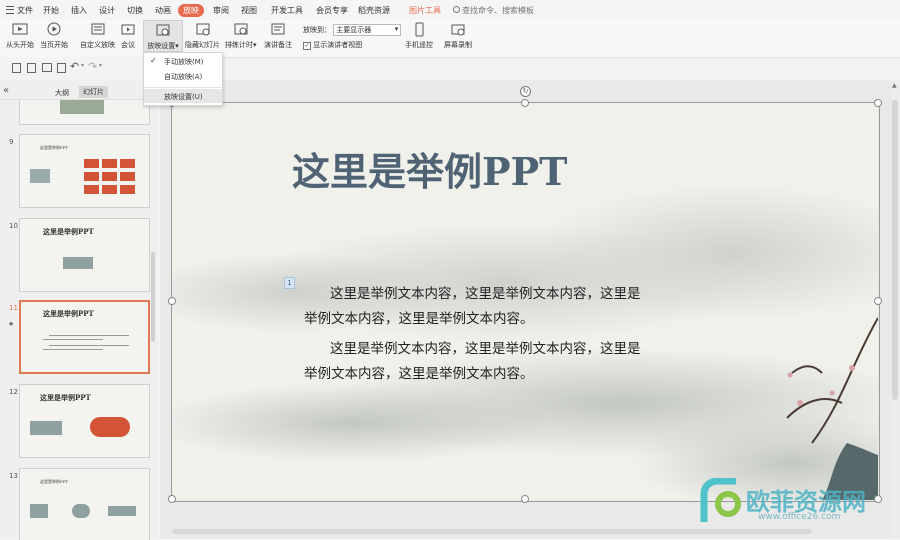 The image size is (900, 540). Describe the element at coordinates (332, 45) in the screenshot. I see `presenter-view-checkbox: ✓ 显示演讲者视图` at that location.